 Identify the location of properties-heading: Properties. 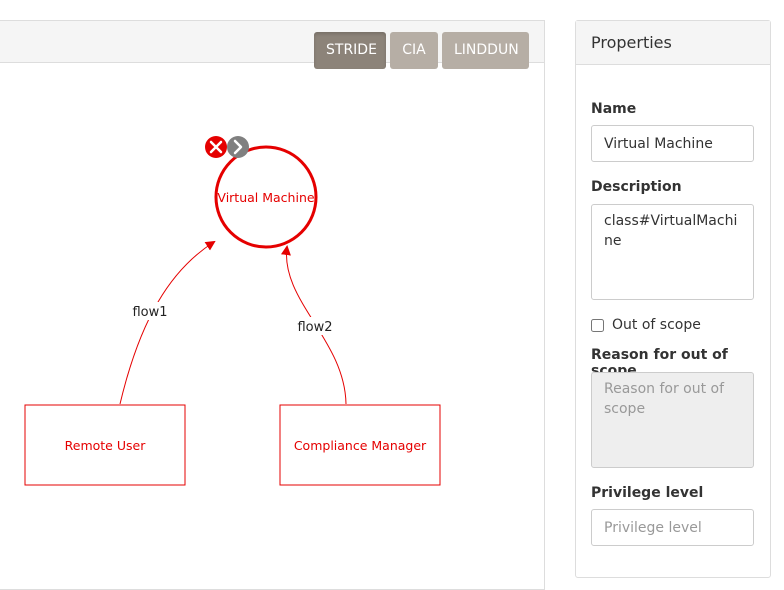
(673, 43).